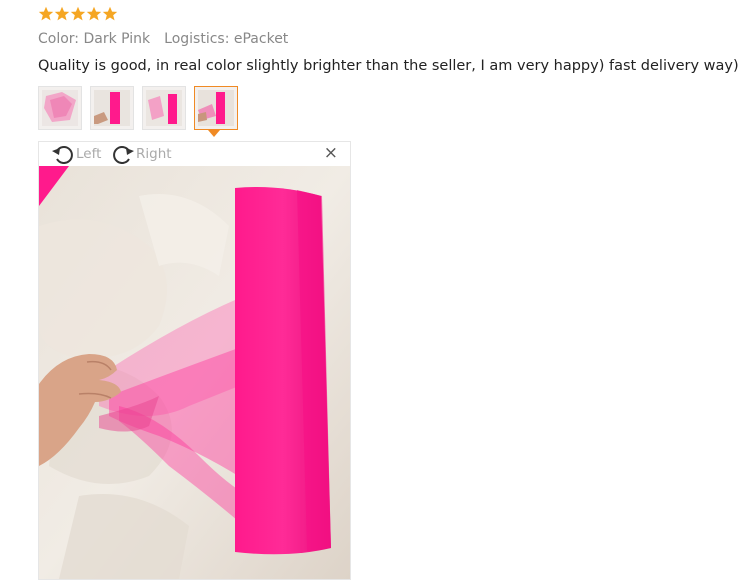 This screenshot has height=583, width=751. Describe the element at coordinates (89, 154) in the screenshot. I see `rotate-left-label: Left` at that location.